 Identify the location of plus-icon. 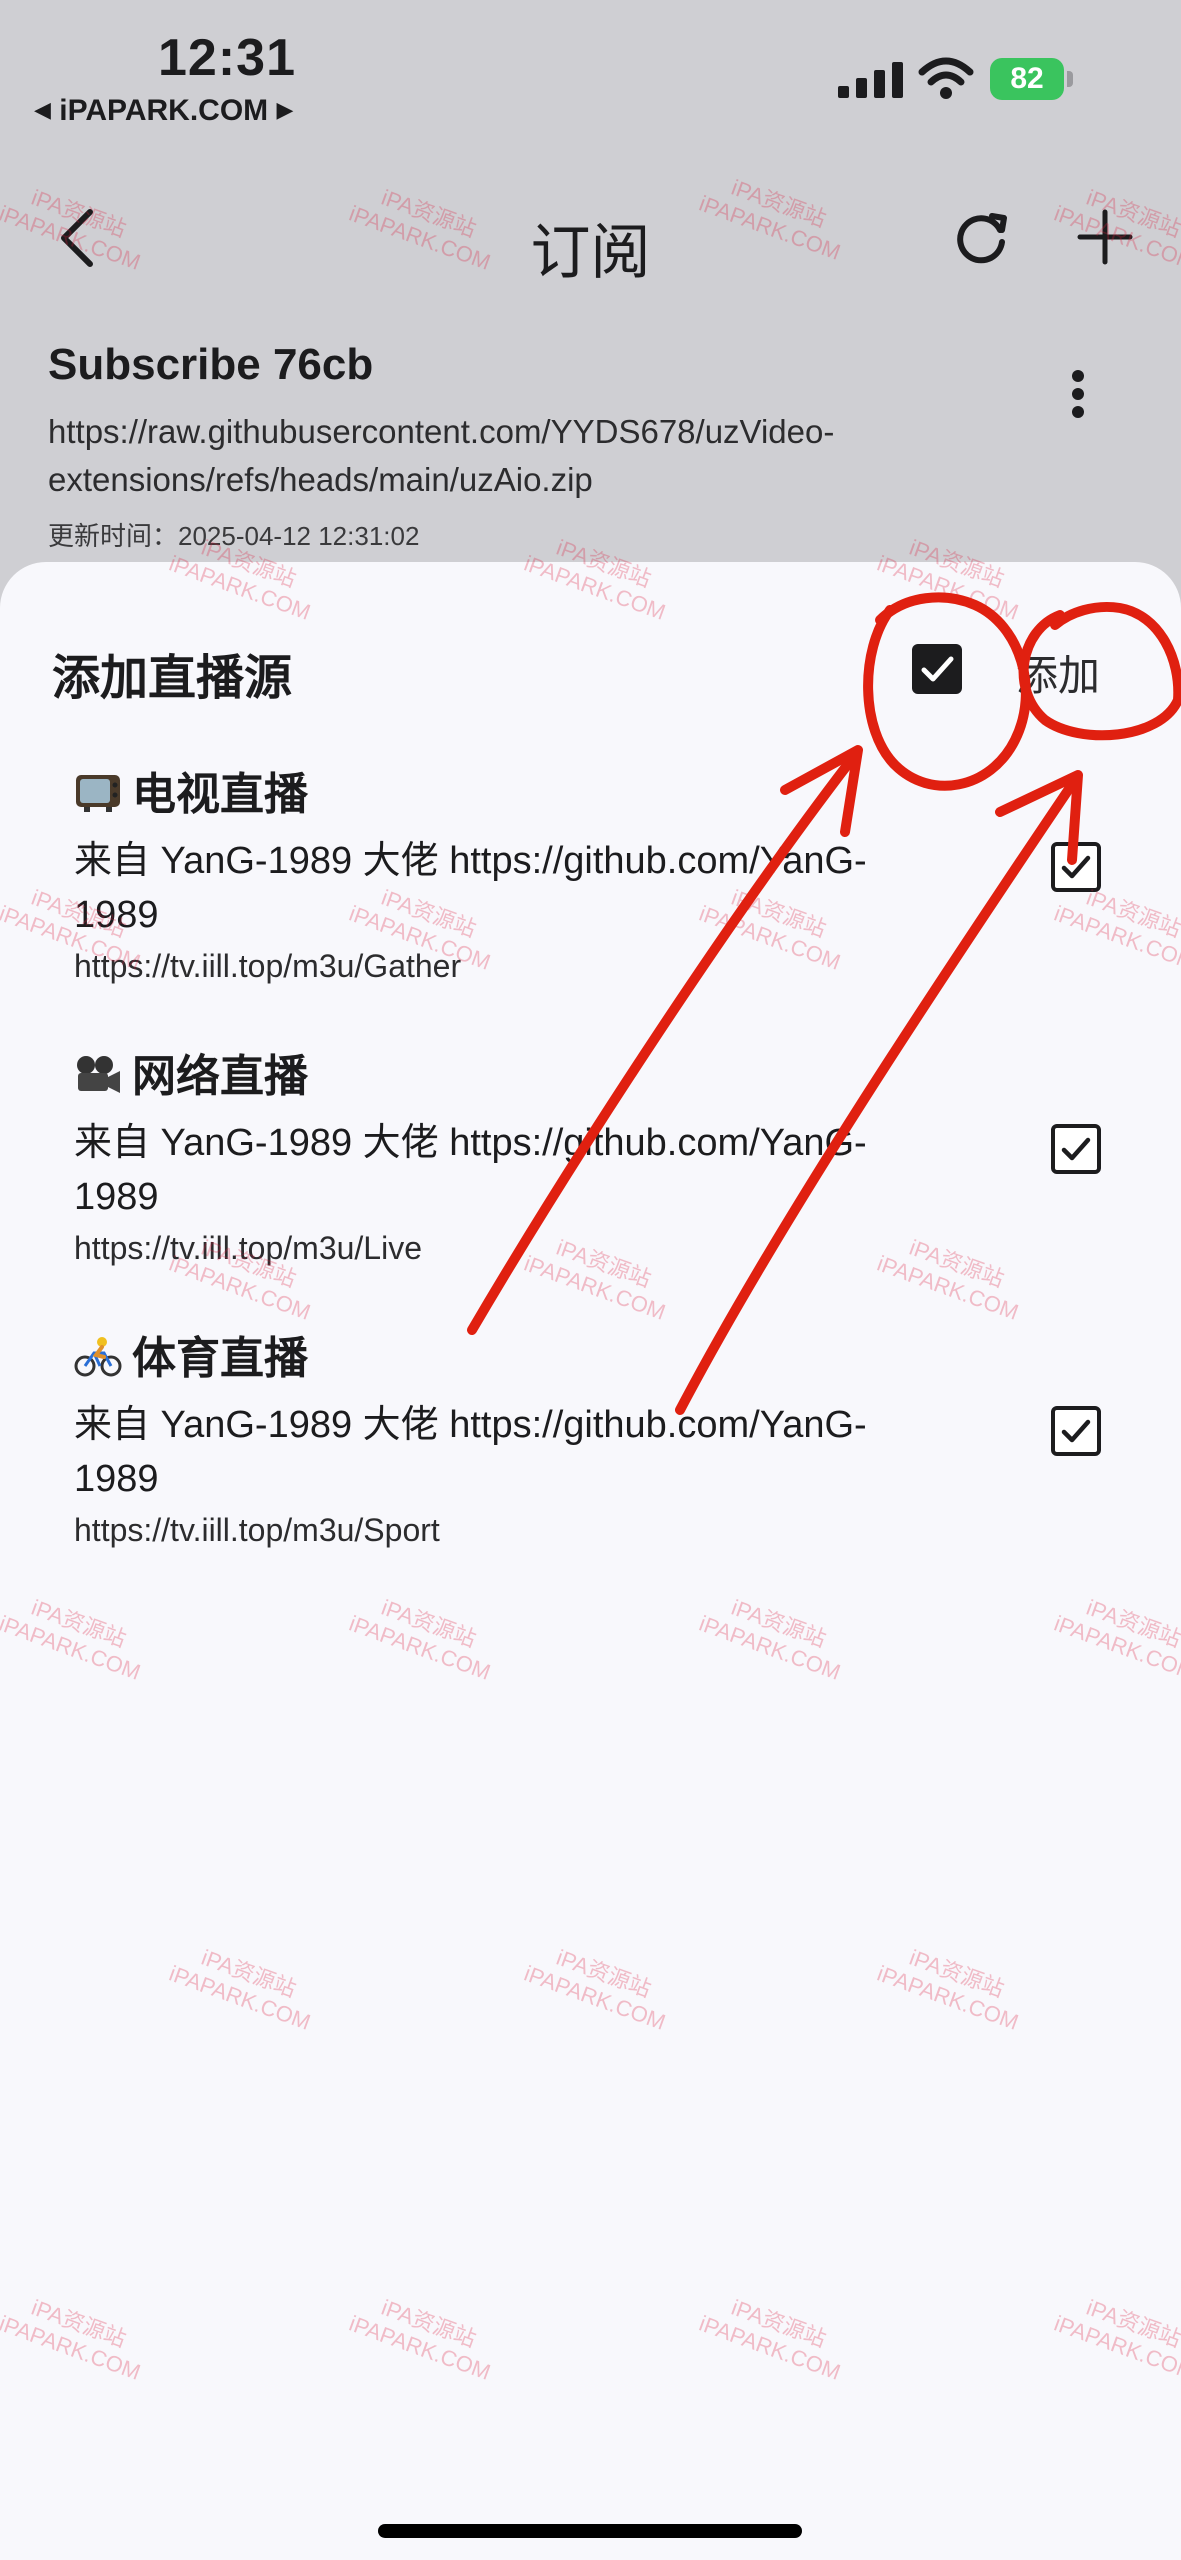
(1105, 237).